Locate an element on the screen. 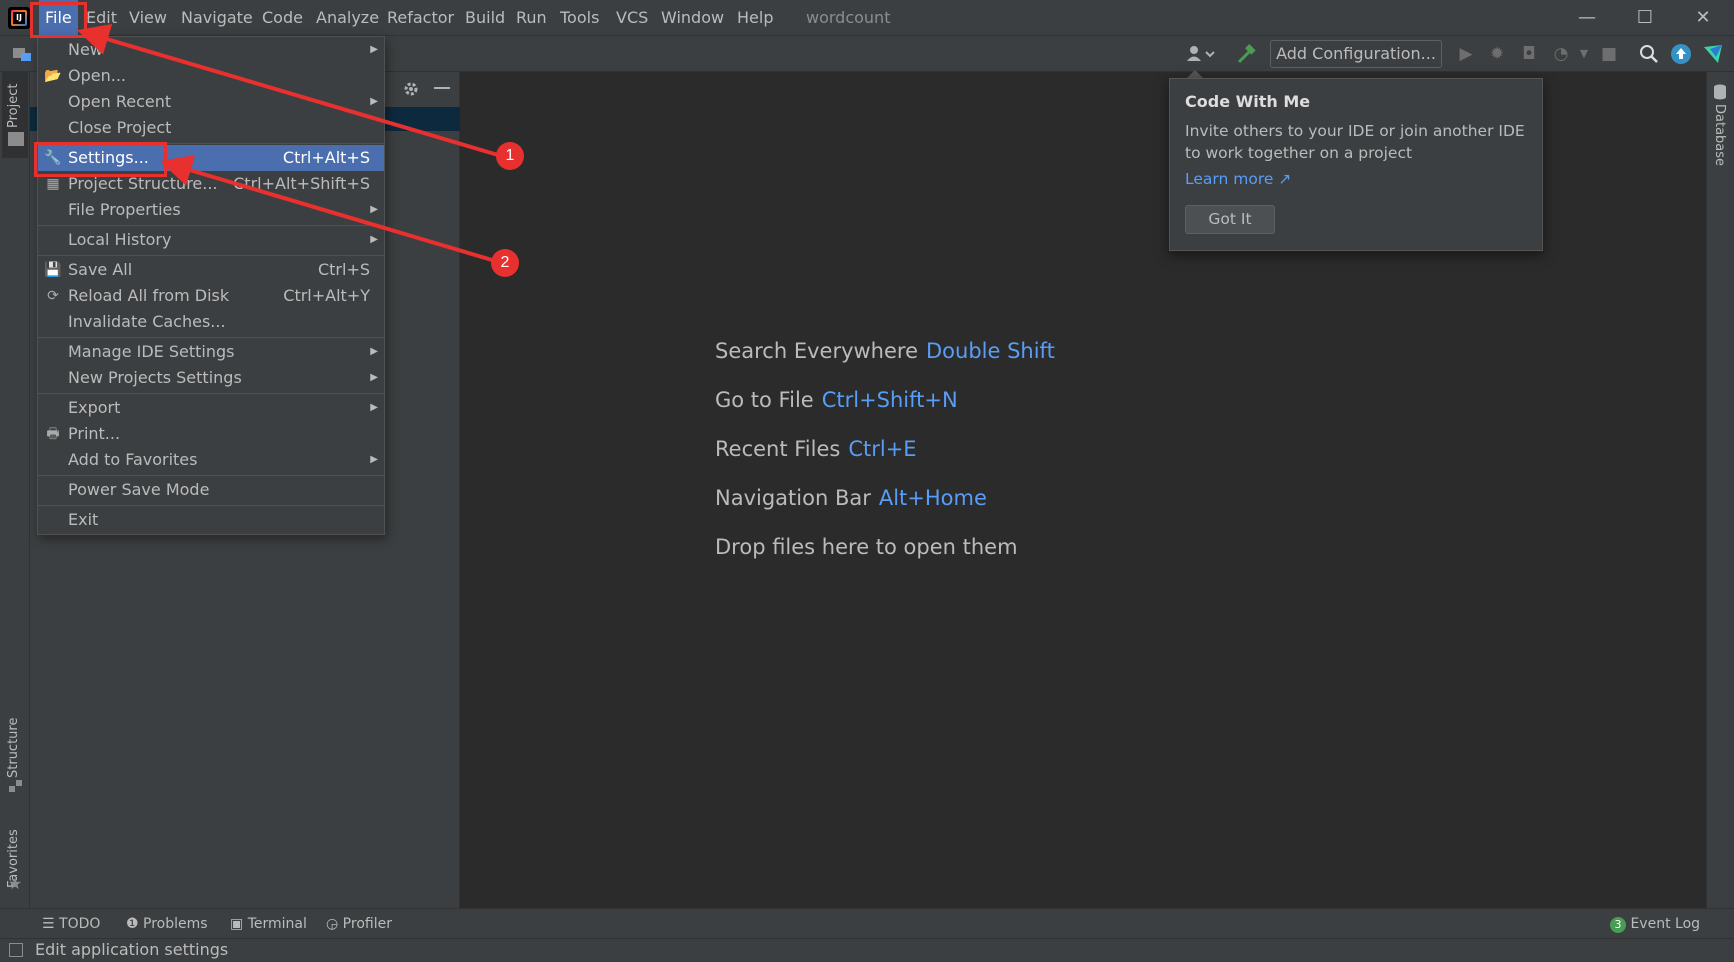 The image size is (1734, 962). info-icon: ❶ is located at coordinates (135, 924).